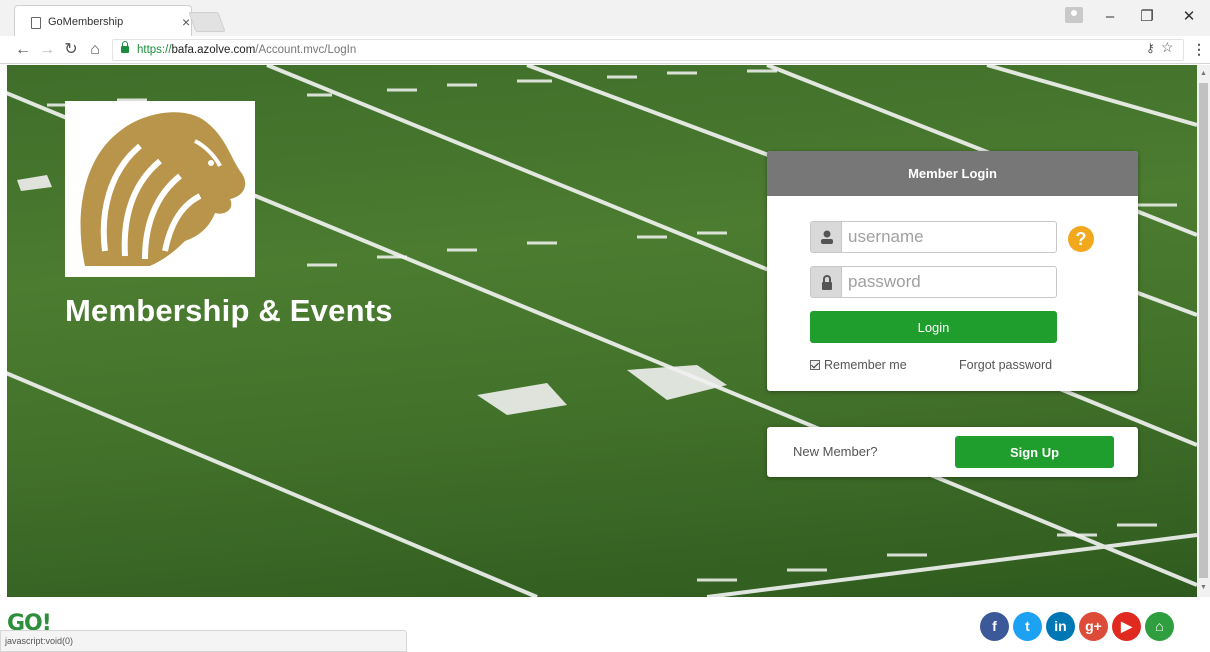  Describe the element at coordinates (952, 452) in the screenshot. I see `signup-card: New Member? Sign Up` at that location.